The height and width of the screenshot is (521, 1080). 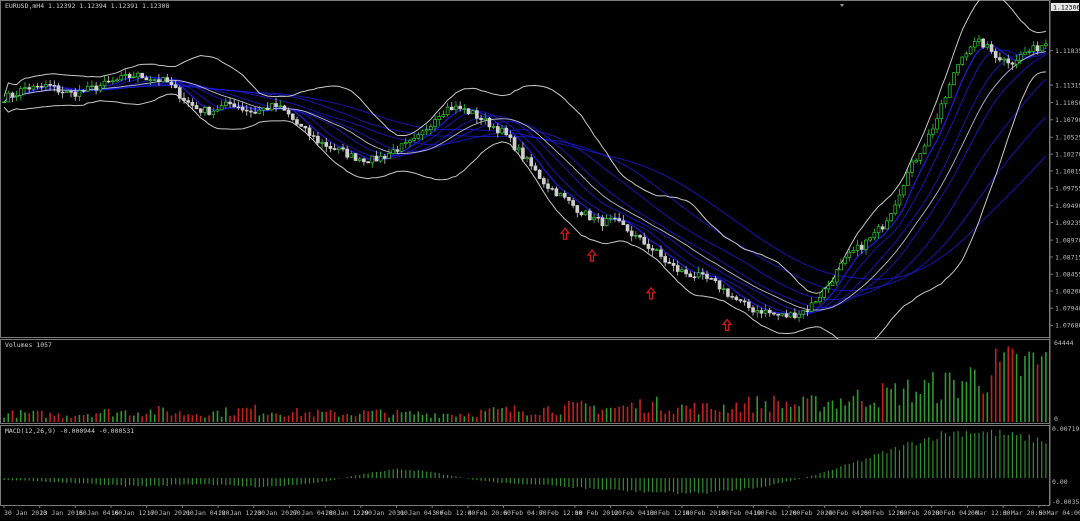 I want to click on price-tick-label: 1.10270, so click(x=1067, y=154).